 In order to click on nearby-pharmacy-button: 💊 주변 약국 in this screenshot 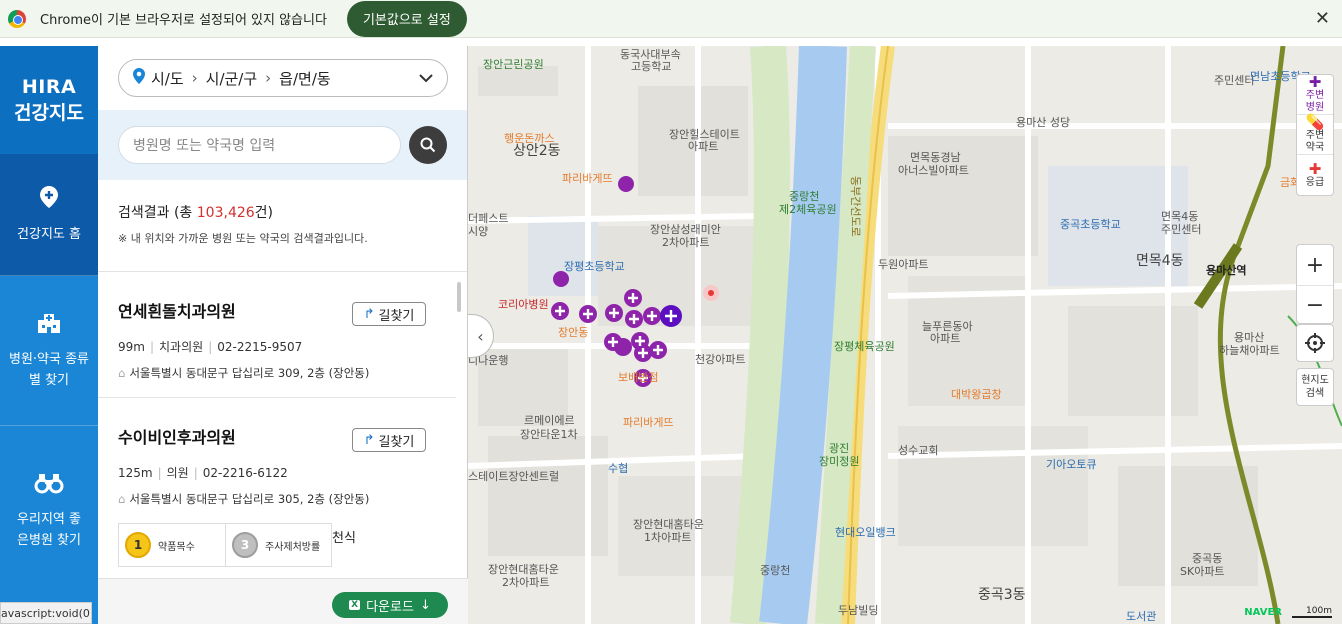, I will do `click(1315, 135)`.